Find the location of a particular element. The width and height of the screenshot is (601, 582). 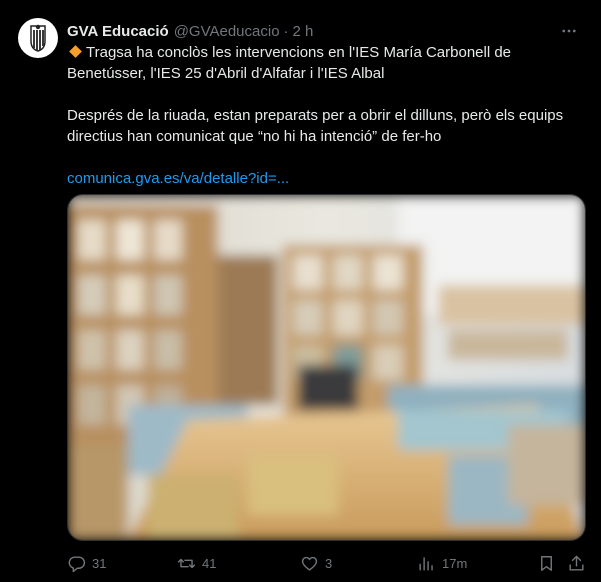

tweet-actions: 31 41 3 17m is located at coordinates (325, 563).